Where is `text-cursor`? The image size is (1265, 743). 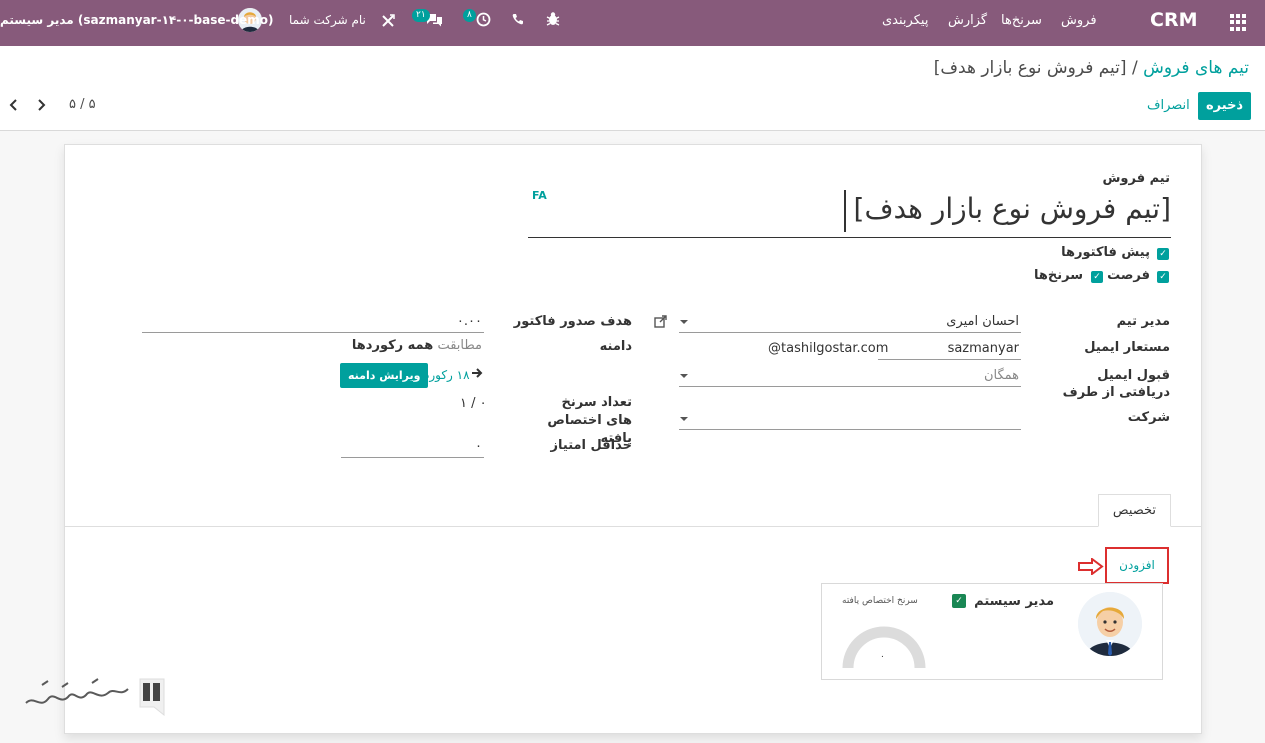 text-cursor is located at coordinates (845, 211).